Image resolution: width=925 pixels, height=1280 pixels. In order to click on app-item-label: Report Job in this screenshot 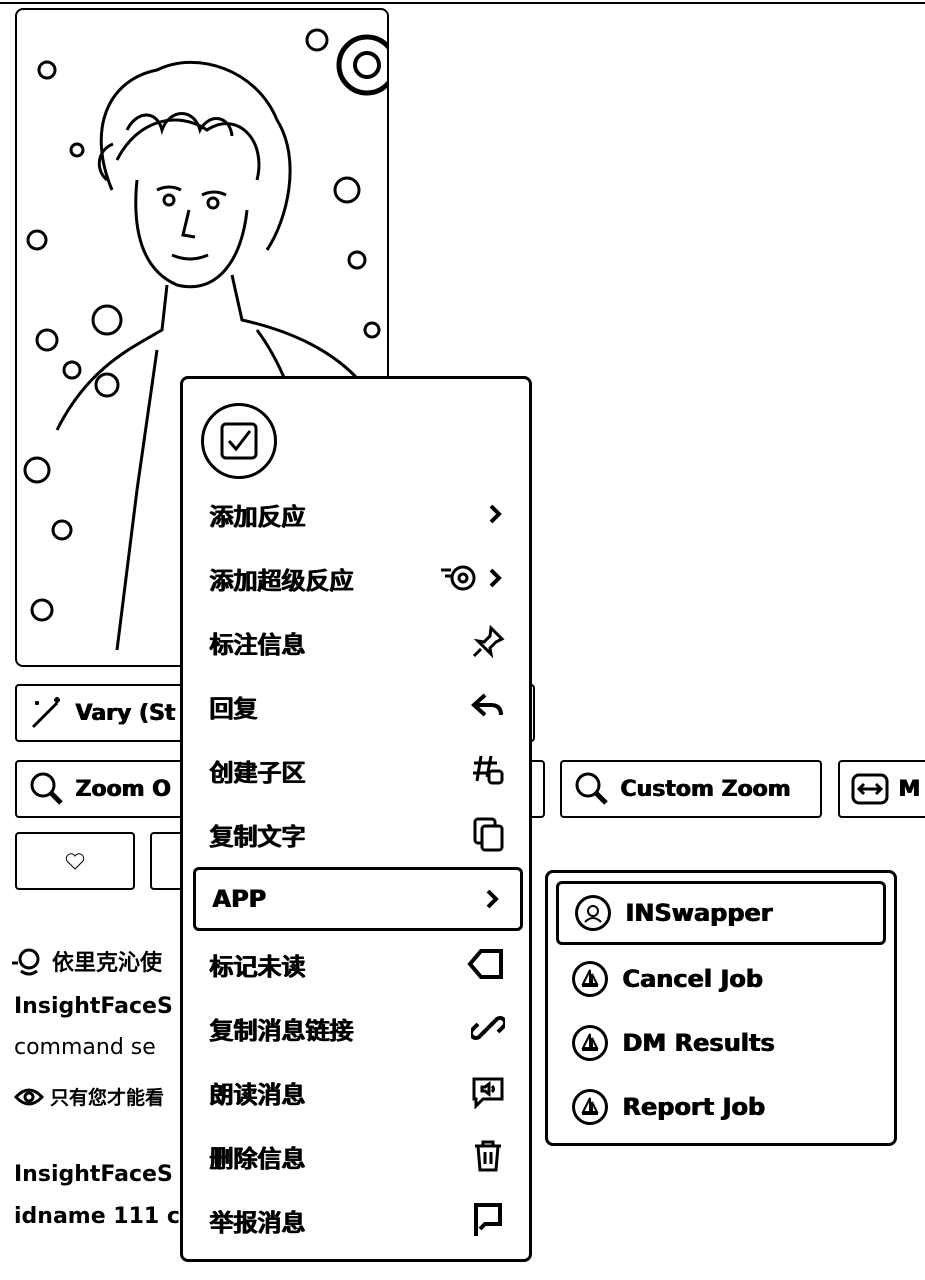, I will do `click(693, 1107)`.